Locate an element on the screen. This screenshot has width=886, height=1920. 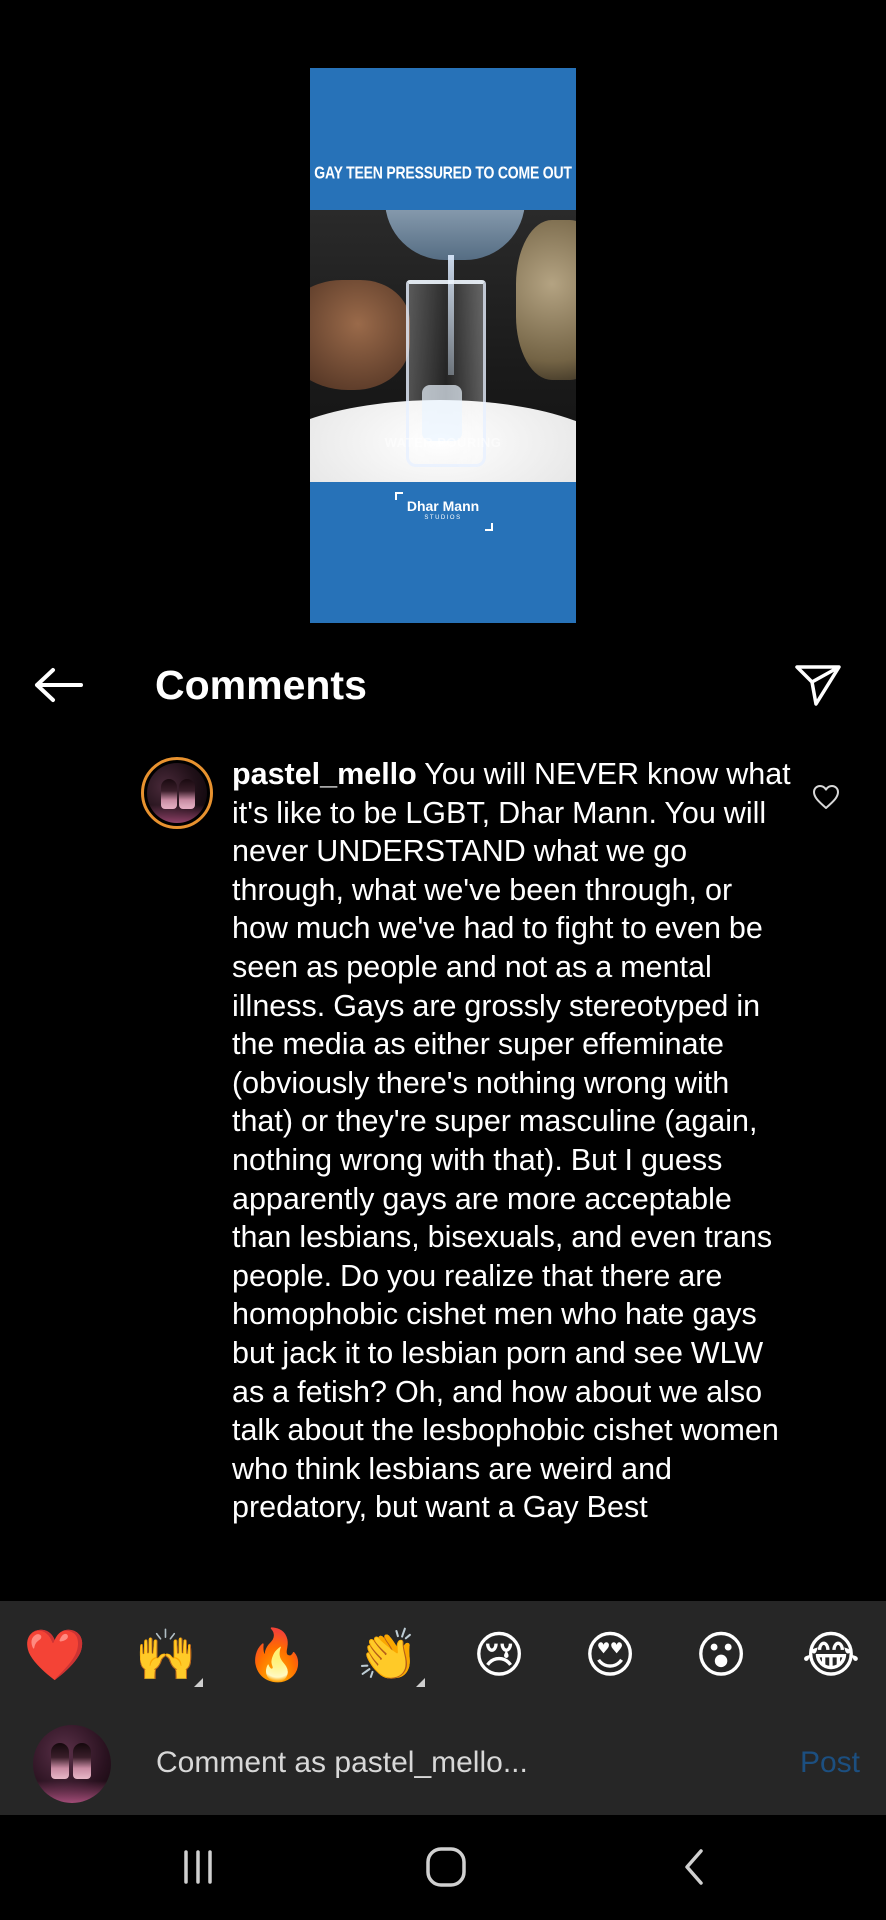
emoji-clapping-hands-button: 👏 is located at coordinates (389, 1655).